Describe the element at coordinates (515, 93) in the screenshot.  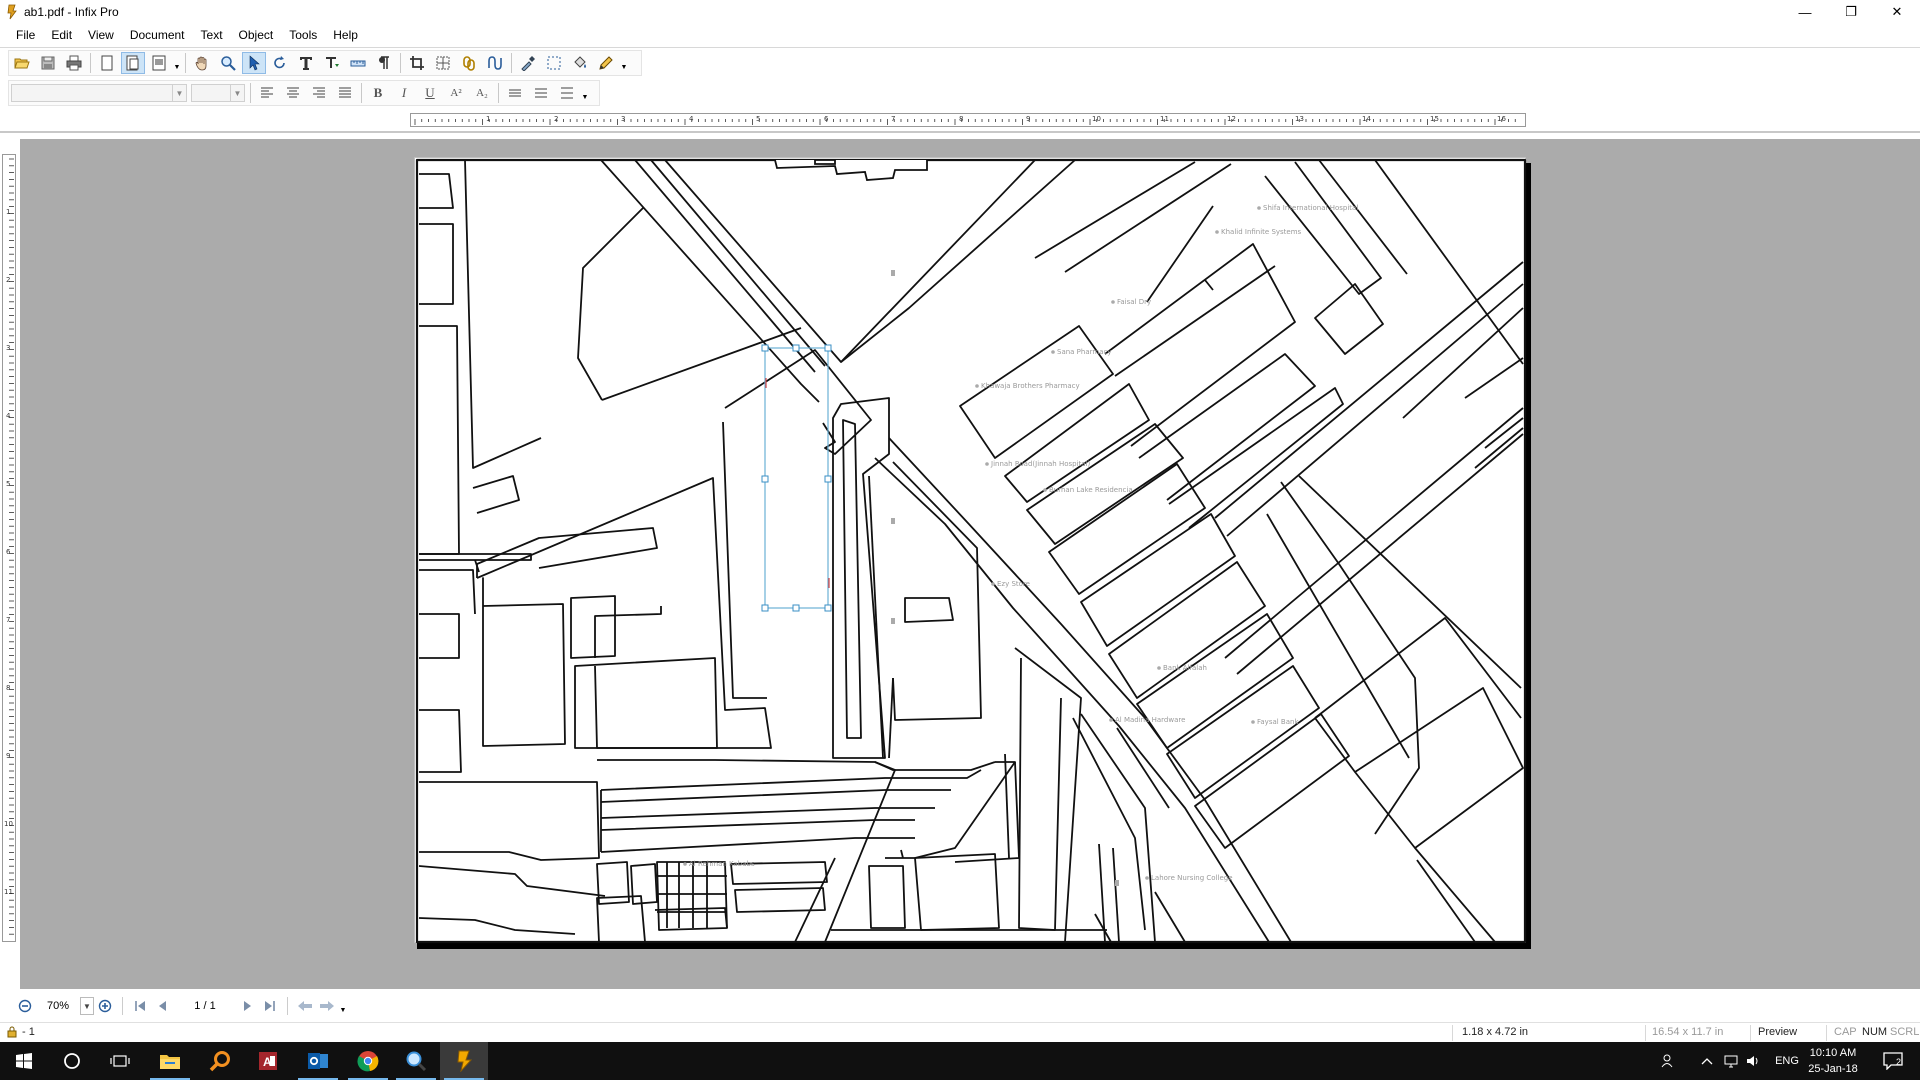
I see `line-spacing-single-button` at that location.